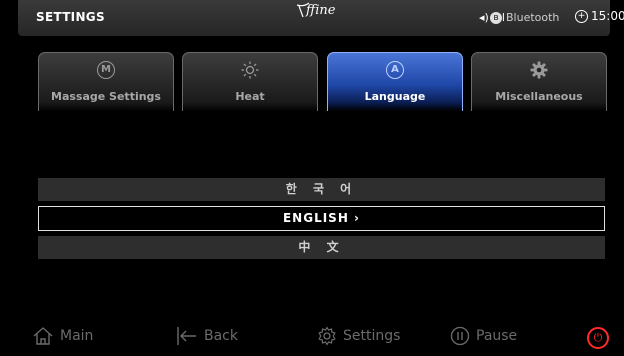 This screenshot has width=624, height=356. I want to click on clock-icon: +, so click(581, 16).